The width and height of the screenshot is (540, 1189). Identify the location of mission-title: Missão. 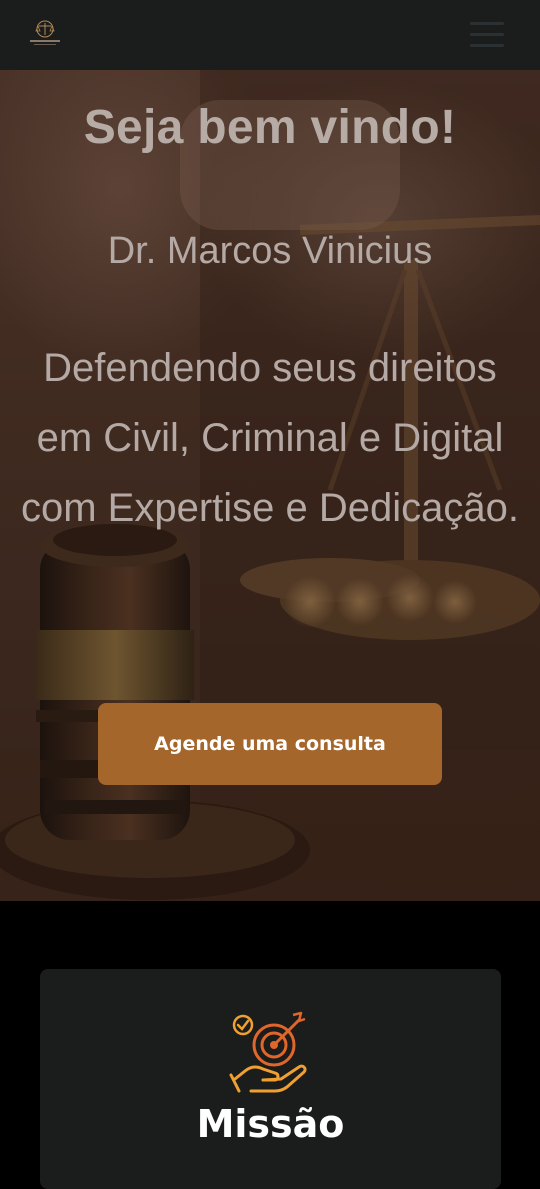
(270, 1124).